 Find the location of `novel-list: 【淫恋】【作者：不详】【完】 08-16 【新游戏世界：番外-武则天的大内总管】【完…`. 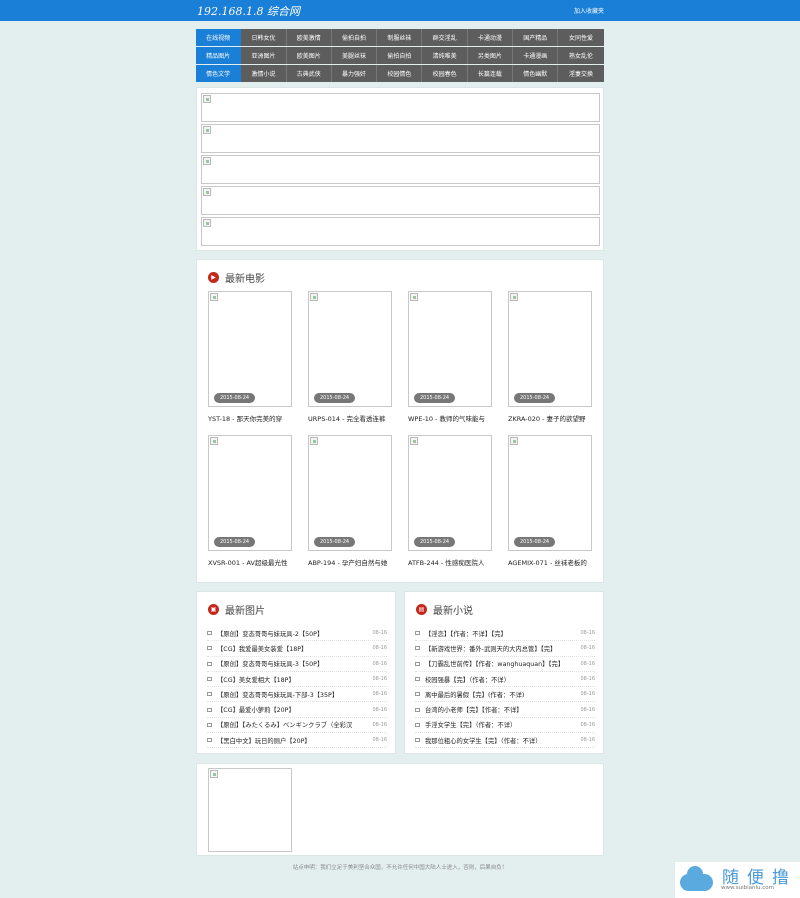

novel-list: 【淫恋】【作者：不详】【完】 08-16 【新游戏世界：番外-武则天的大内总管】【完… is located at coordinates (505, 687).